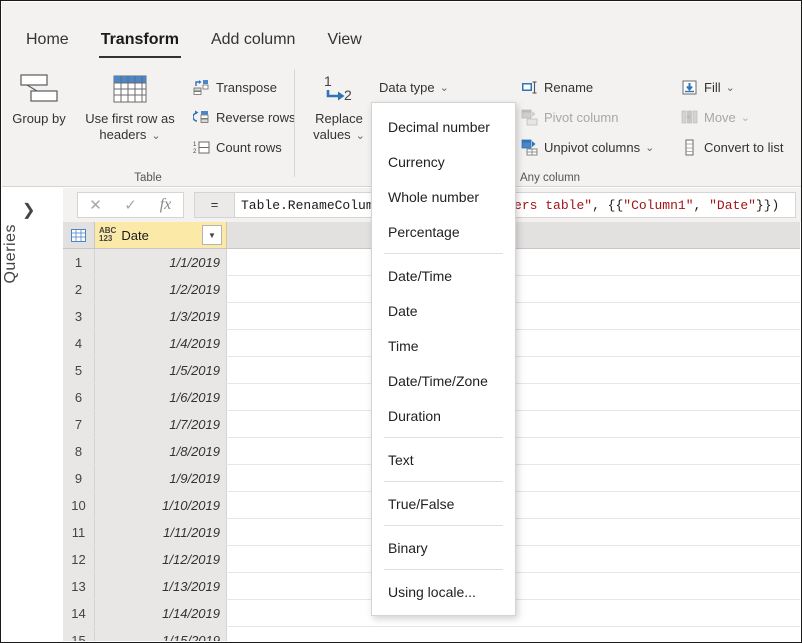 The height and width of the screenshot is (643, 802). Describe the element at coordinates (443, 380) in the screenshot. I see `menu-item-date-time-zone: Date/Time/Zone` at that location.